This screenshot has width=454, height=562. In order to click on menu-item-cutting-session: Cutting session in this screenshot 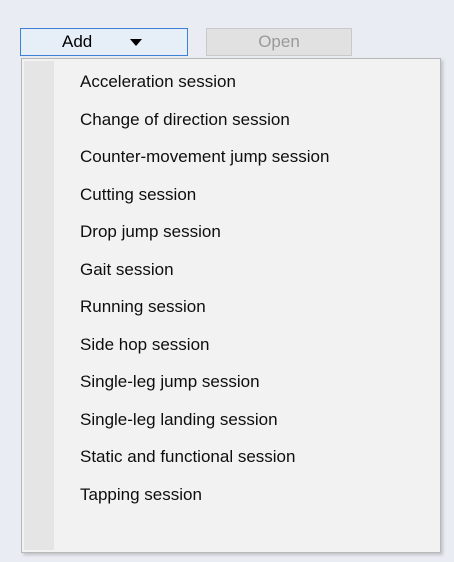, I will do `click(231, 195)`.